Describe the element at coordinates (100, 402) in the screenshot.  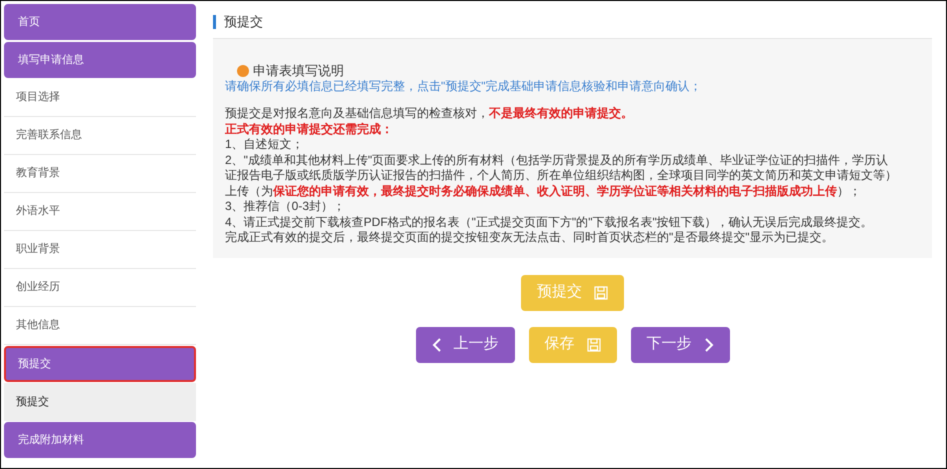
I see `sidebar-item: 预提交` at that location.